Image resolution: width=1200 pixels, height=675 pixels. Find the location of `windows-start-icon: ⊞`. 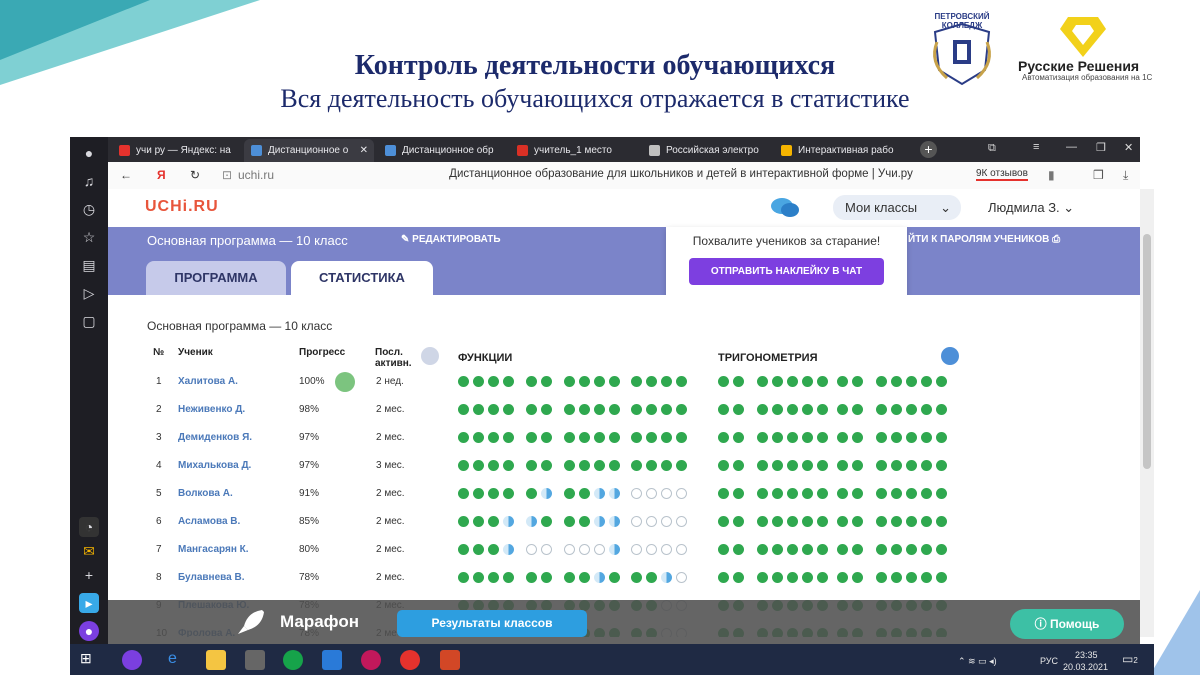

windows-start-icon: ⊞ is located at coordinates (90, 660).